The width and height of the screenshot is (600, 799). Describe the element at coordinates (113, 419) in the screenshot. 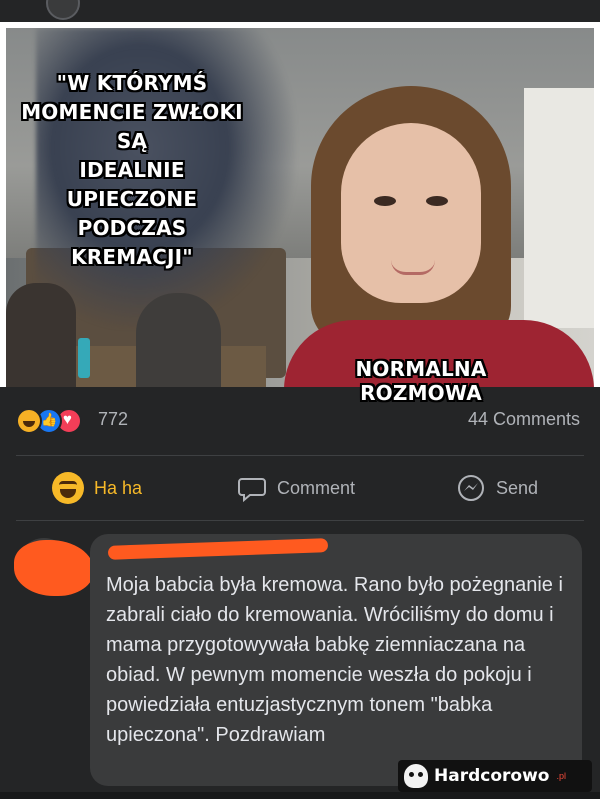

I see `reaction-count: 772` at that location.